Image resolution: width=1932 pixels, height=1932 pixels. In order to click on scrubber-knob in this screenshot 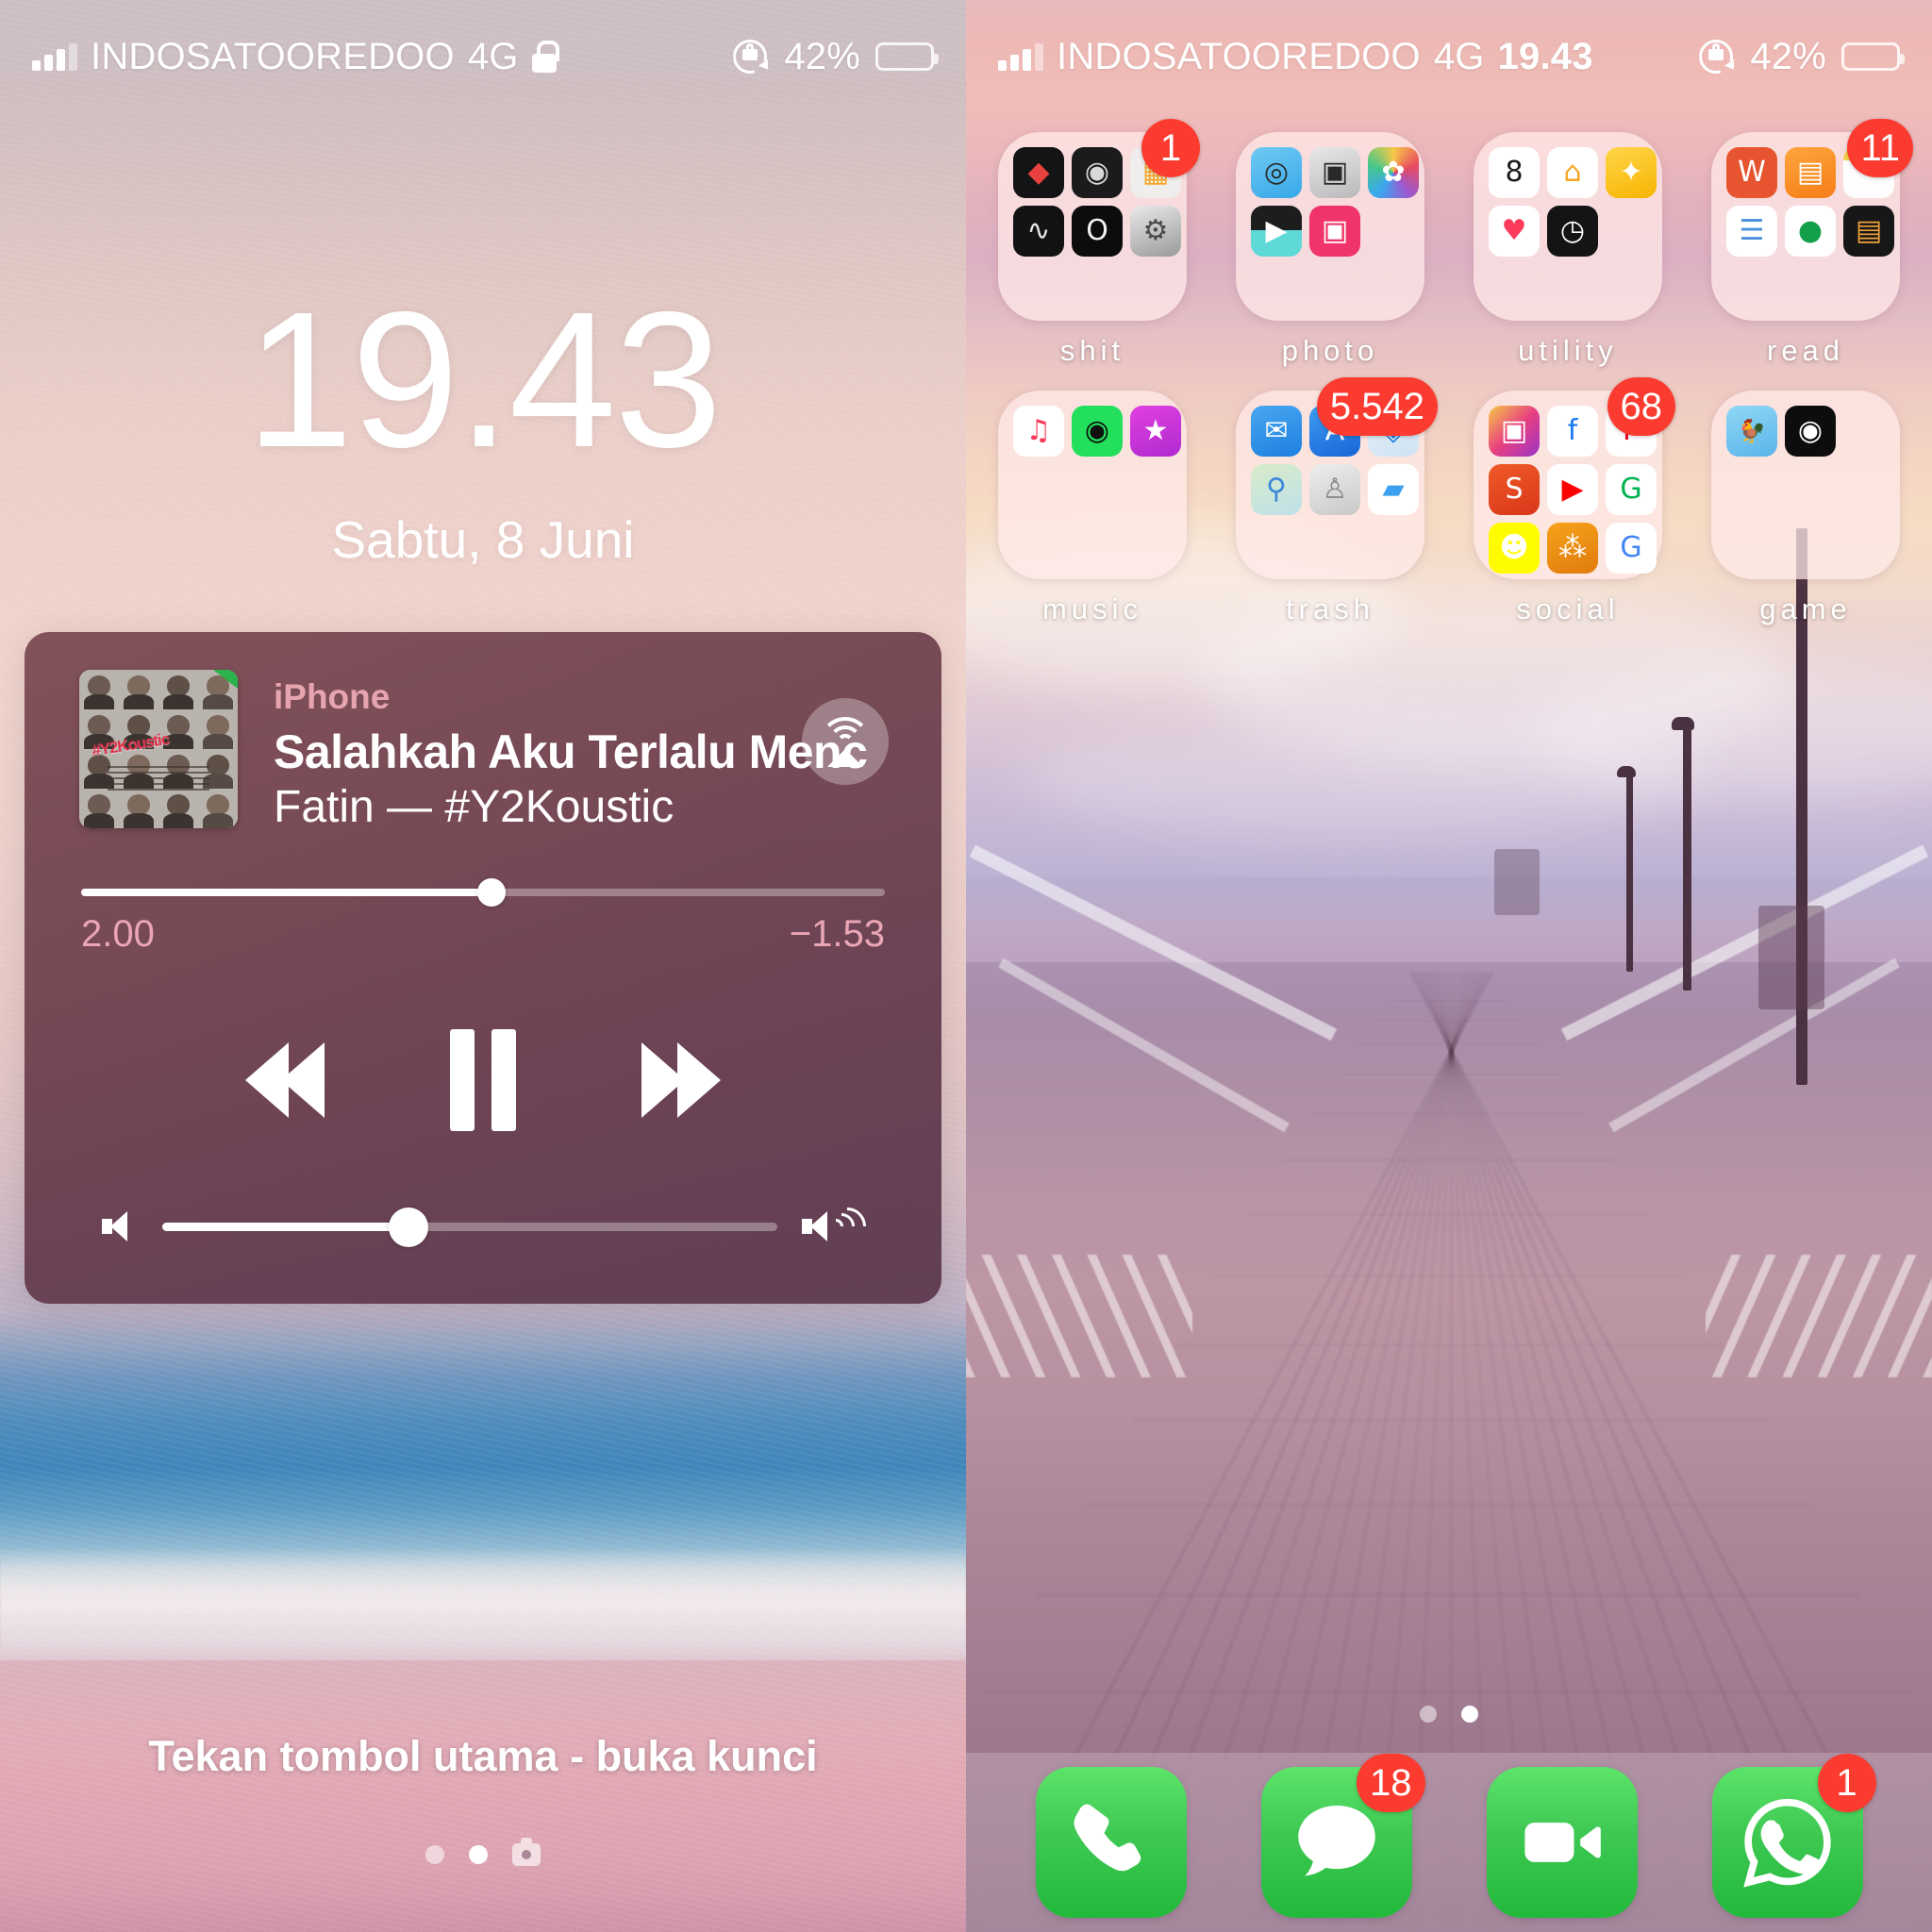, I will do `click(491, 893)`.